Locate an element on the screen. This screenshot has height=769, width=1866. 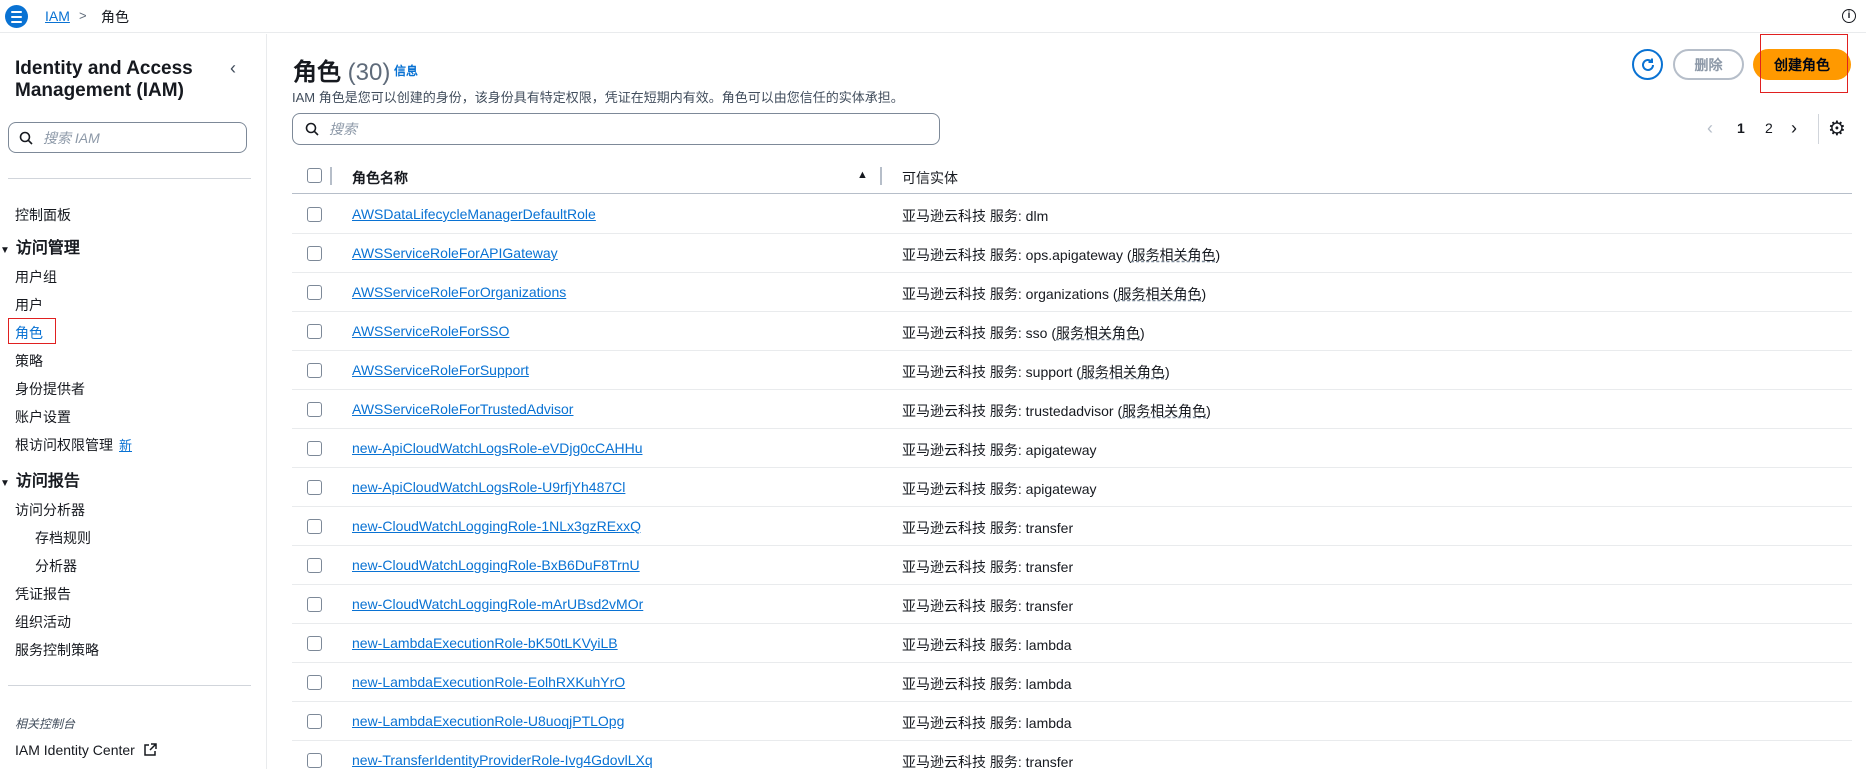
role-name-link: AWSServiceRoleForTrustedAdvisor is located at coordinates (462, 409).